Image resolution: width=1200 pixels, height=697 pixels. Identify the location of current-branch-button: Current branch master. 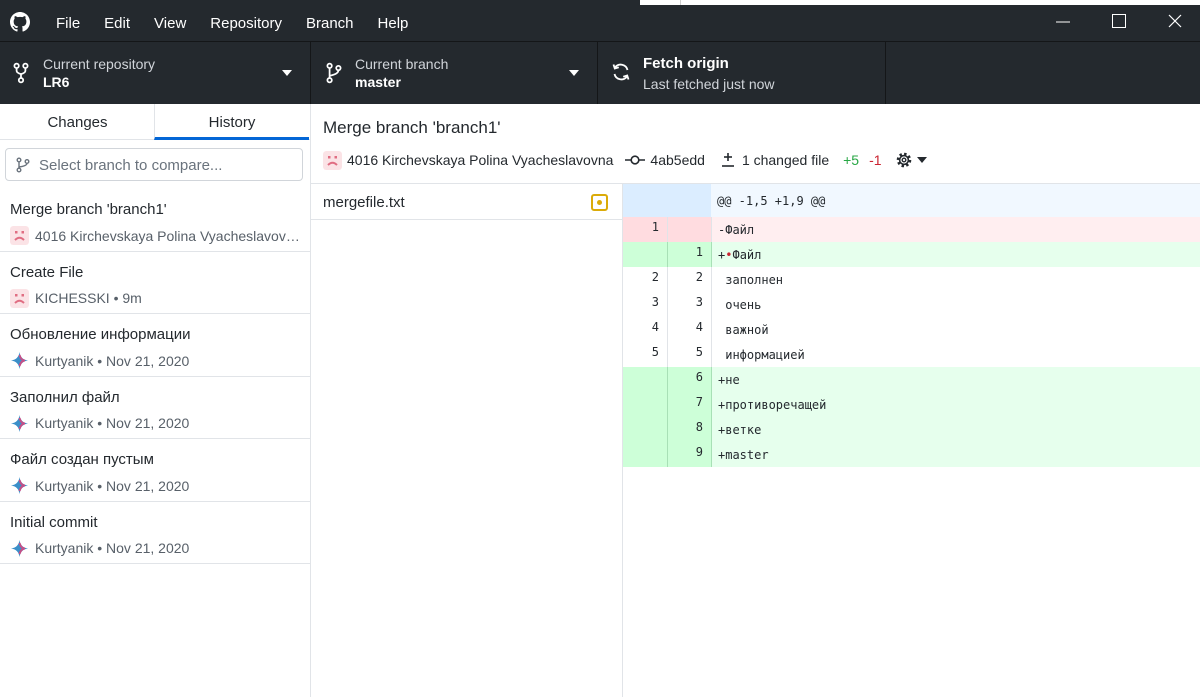
(454, 73).